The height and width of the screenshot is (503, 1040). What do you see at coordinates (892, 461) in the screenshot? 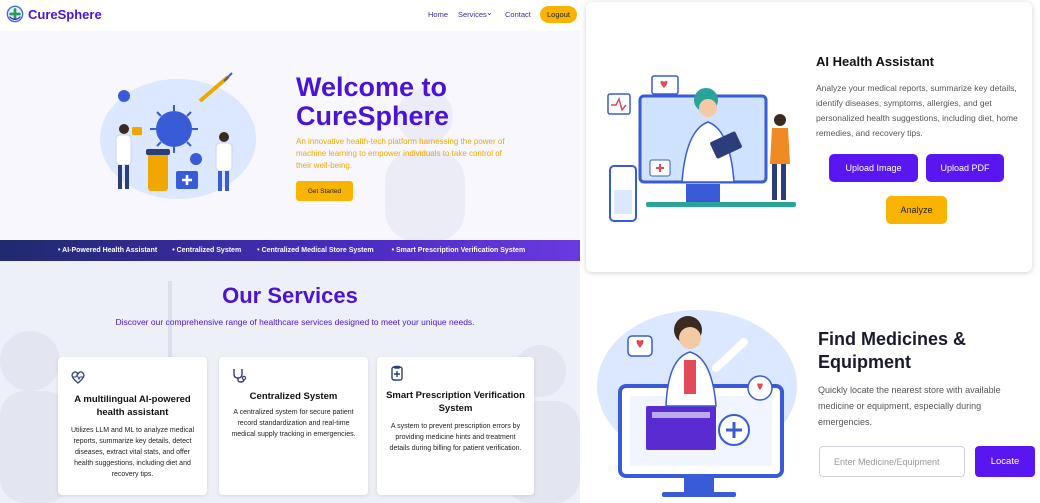
I see `medicine-search-input` at bounding box center [892, 461].